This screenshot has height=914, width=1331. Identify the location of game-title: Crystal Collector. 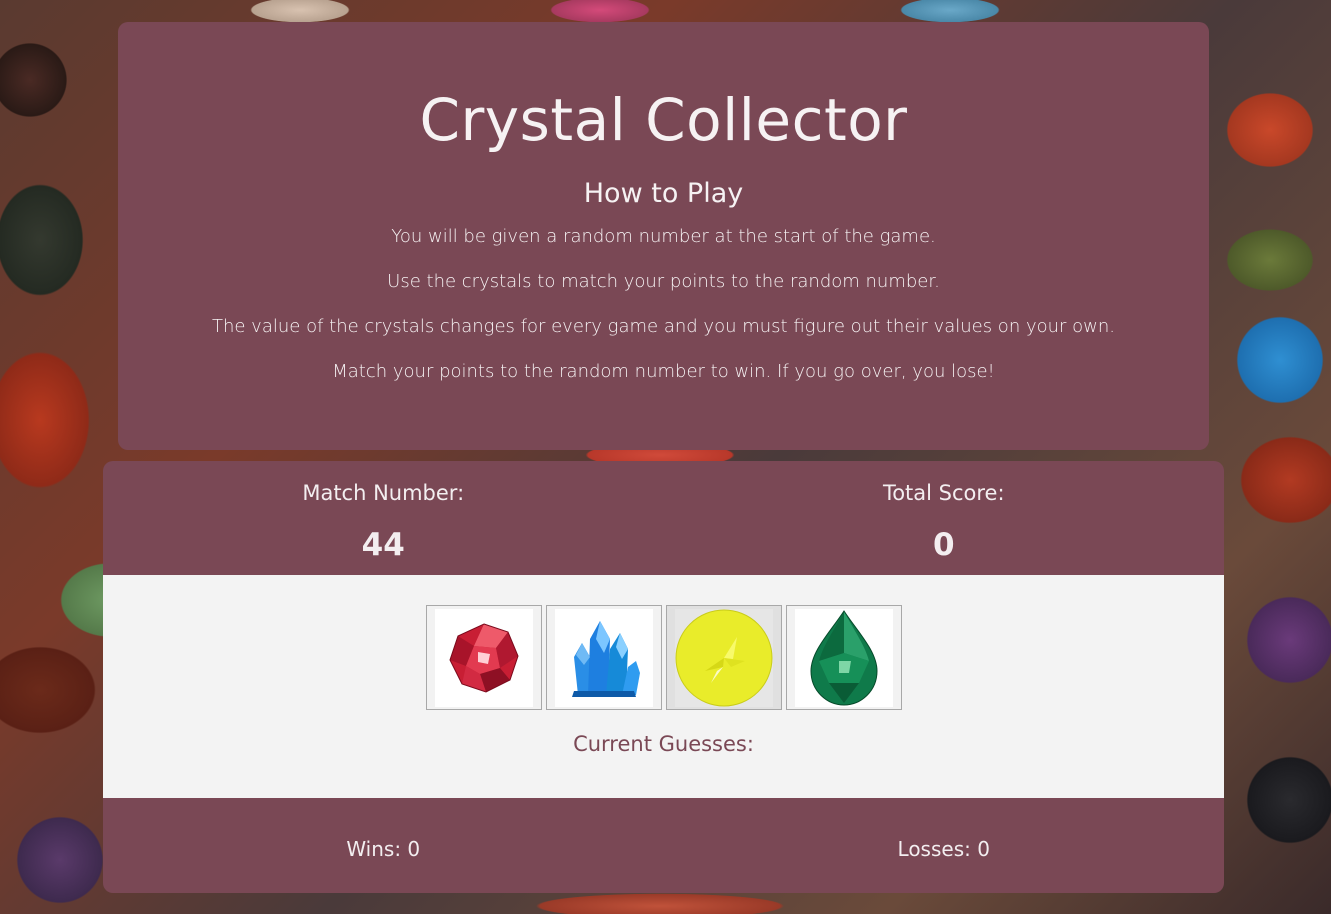
(663, 120).